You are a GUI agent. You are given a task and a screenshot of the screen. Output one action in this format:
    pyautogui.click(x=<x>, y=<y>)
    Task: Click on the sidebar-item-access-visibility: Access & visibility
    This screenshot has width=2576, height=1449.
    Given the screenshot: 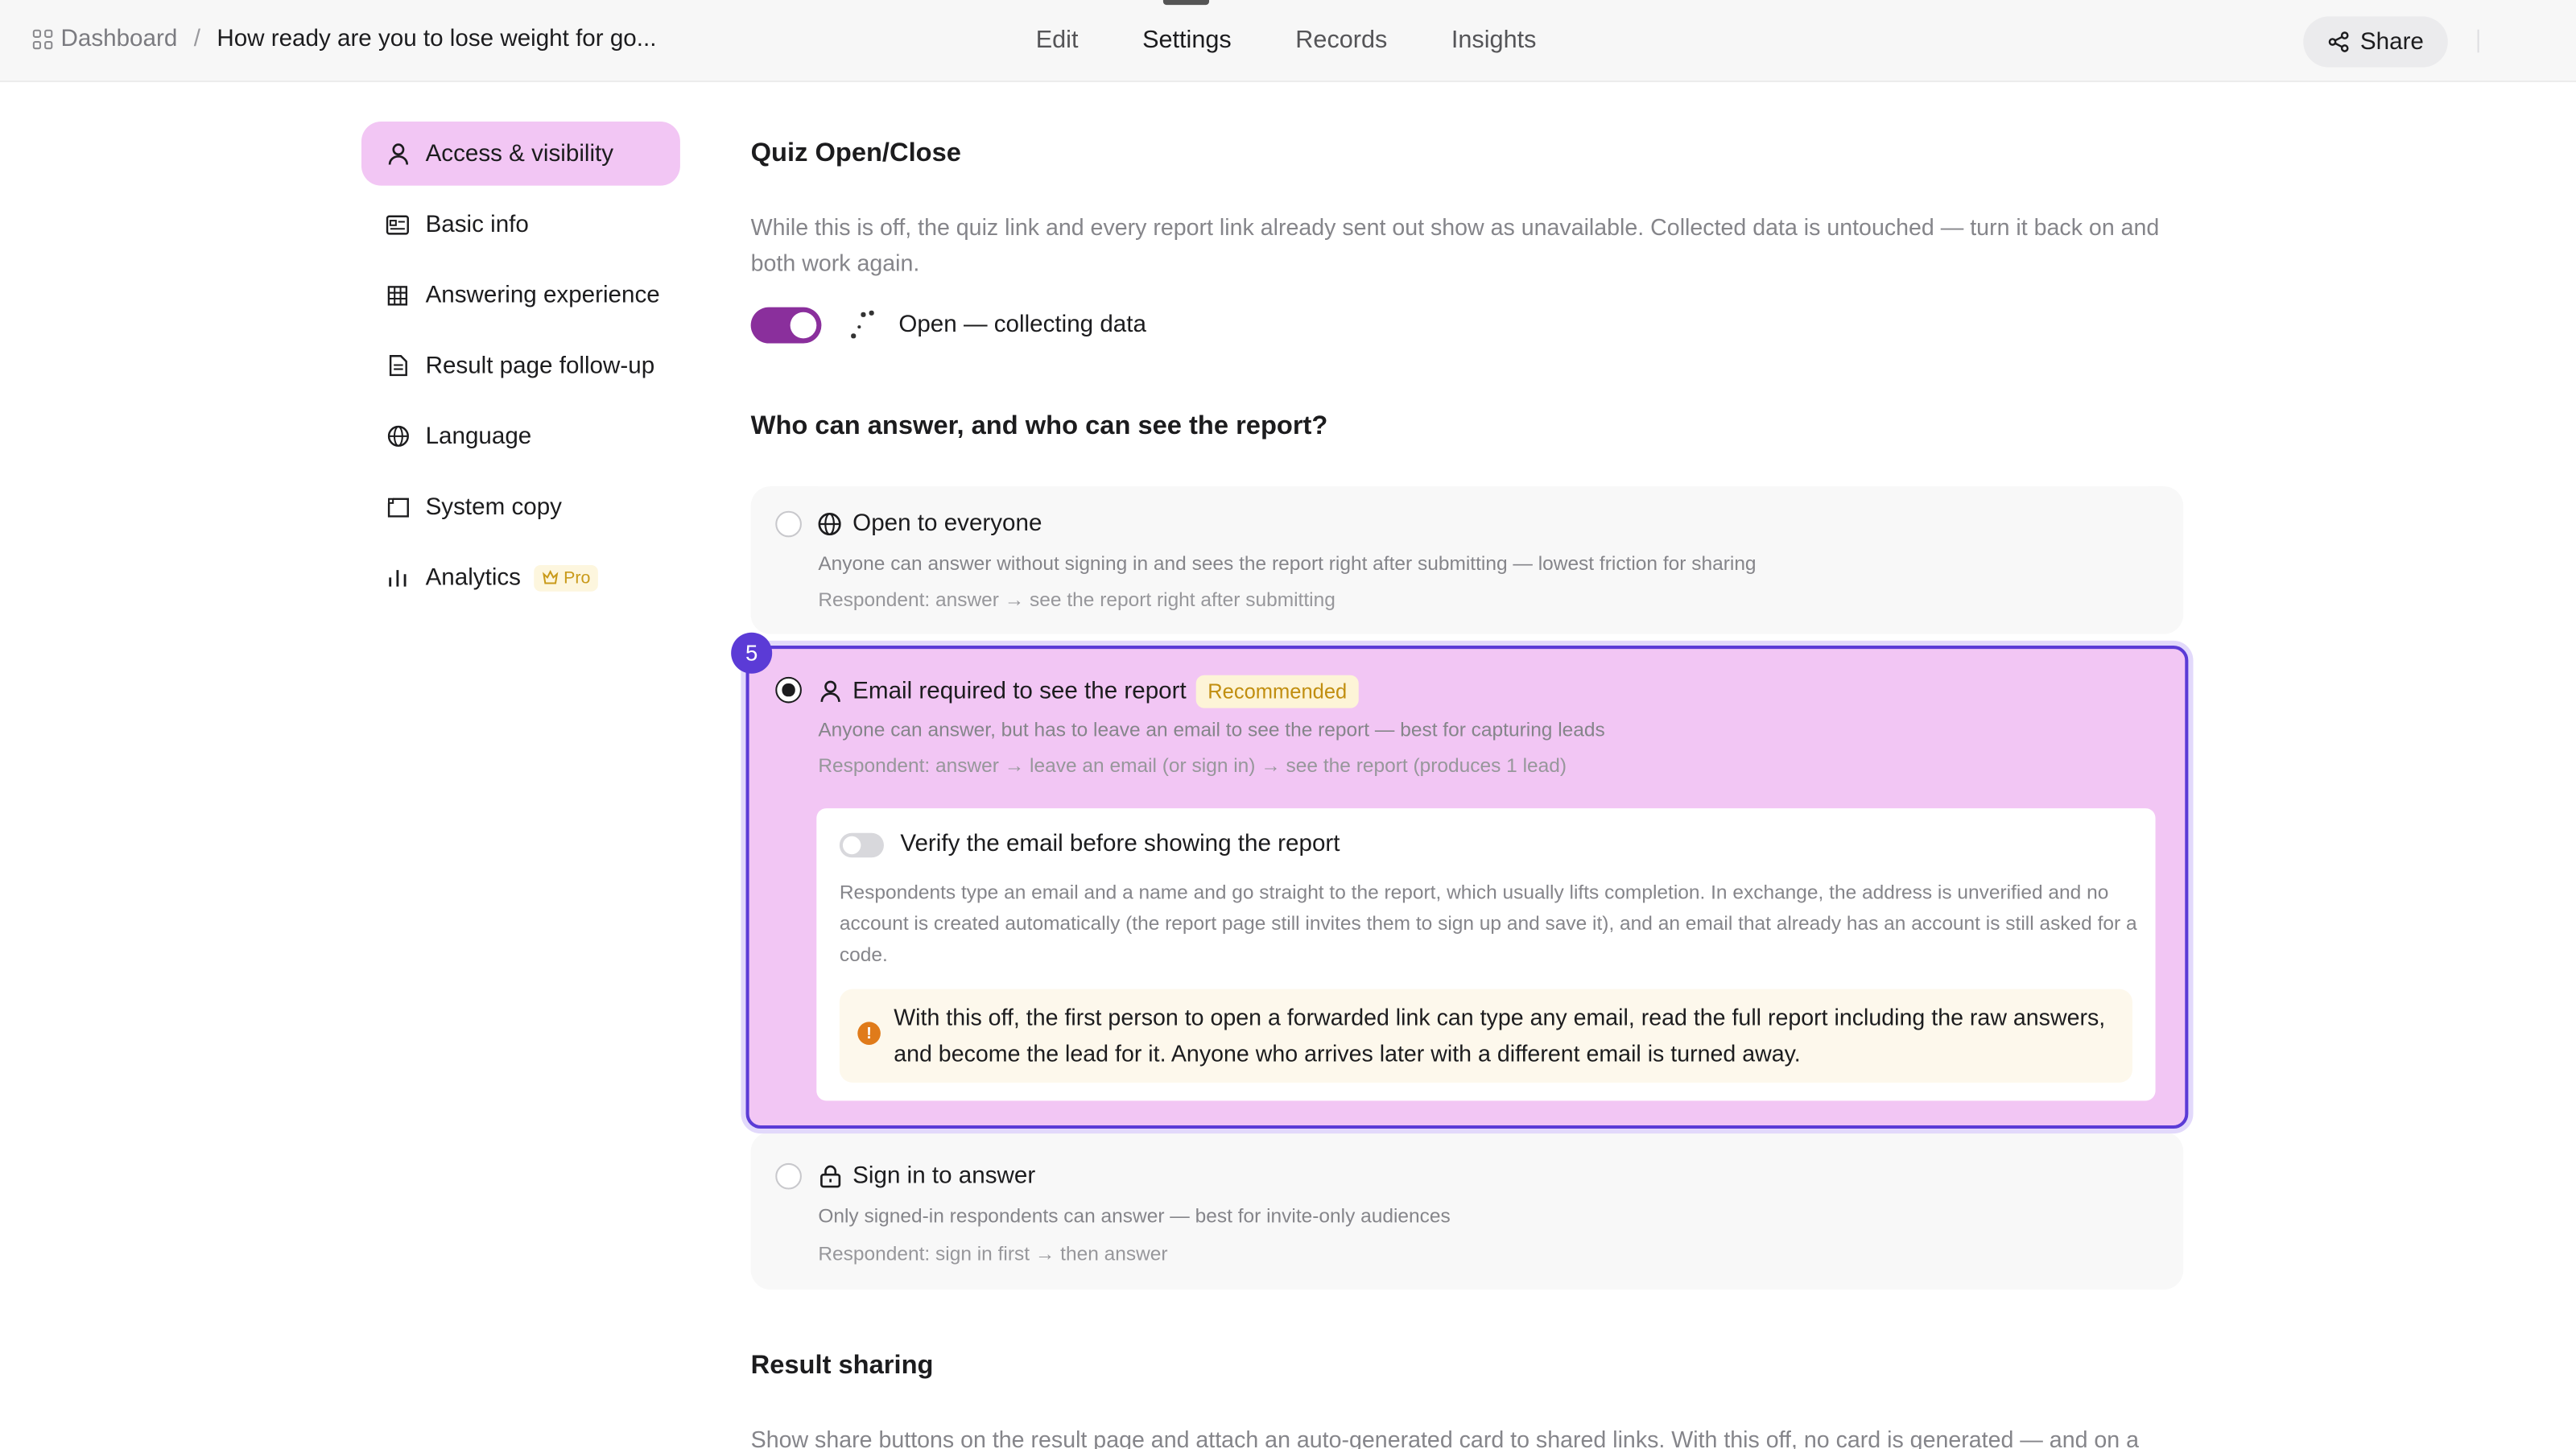 What is the action you would take?
    pyautogui.click(x=520, y=154)
    